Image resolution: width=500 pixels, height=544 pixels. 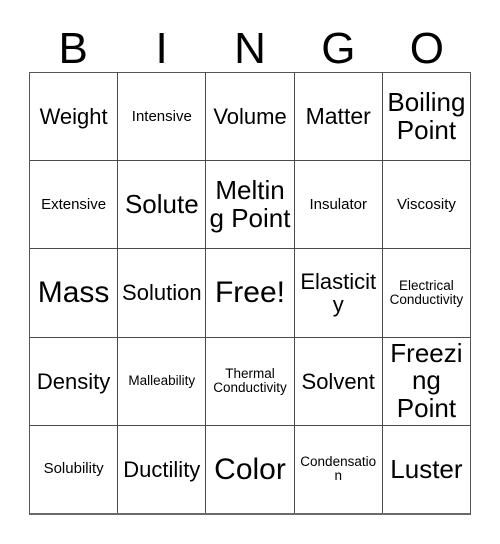 I want to click on bingo-cell: Solubility, so click(x=73, y=469).